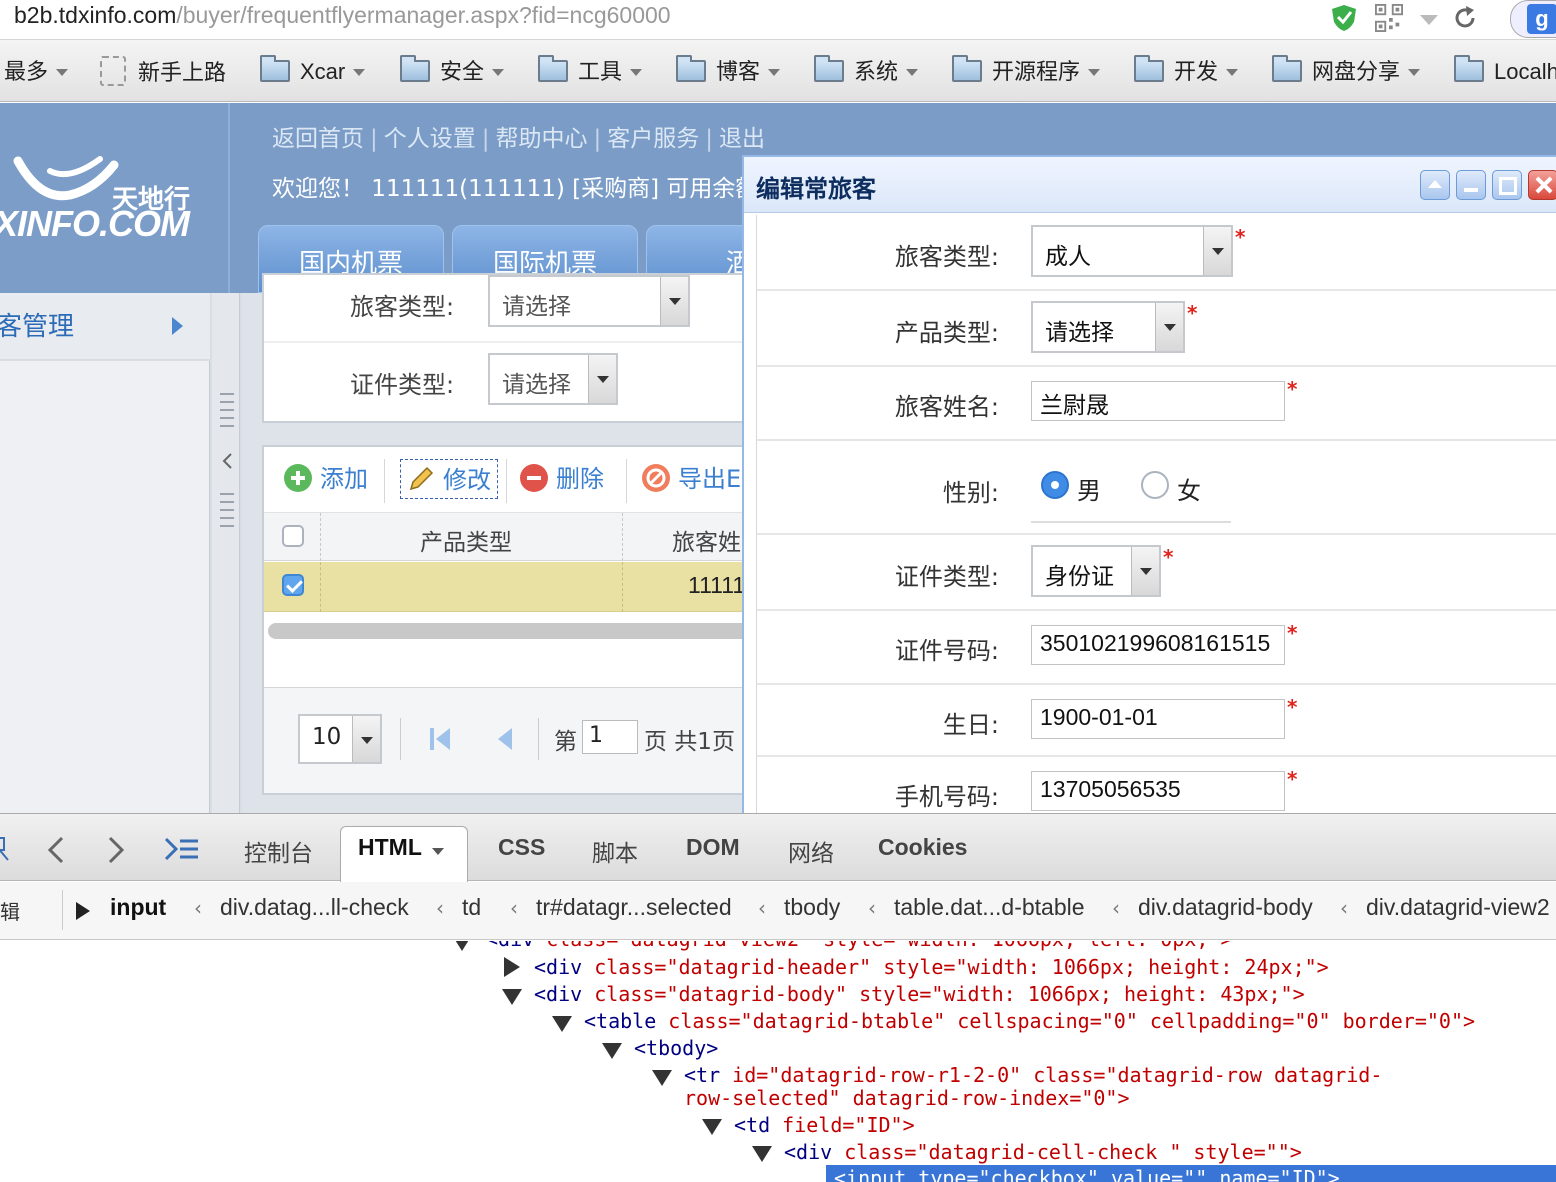 The image size is (1556, 1182). I want to click on bookmark-folder-netdisk: 网盘分享, so click(1346, 71).